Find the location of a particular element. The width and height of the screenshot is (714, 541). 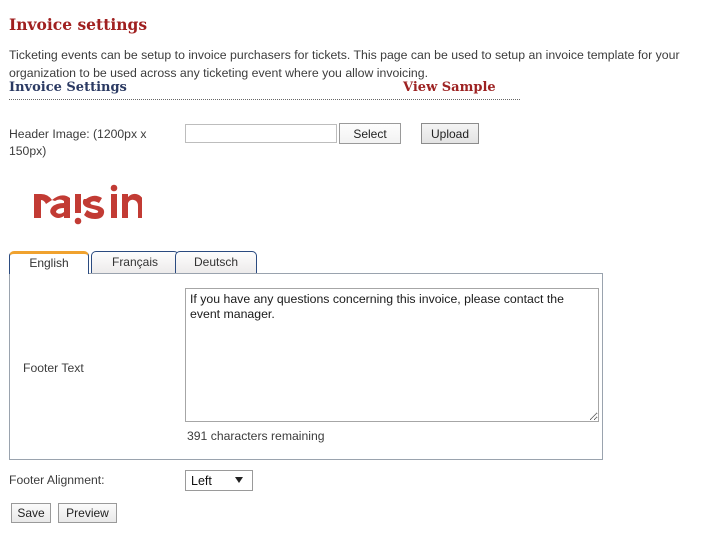

section-title: Invoice Settings is located at coordinates (68, 87).